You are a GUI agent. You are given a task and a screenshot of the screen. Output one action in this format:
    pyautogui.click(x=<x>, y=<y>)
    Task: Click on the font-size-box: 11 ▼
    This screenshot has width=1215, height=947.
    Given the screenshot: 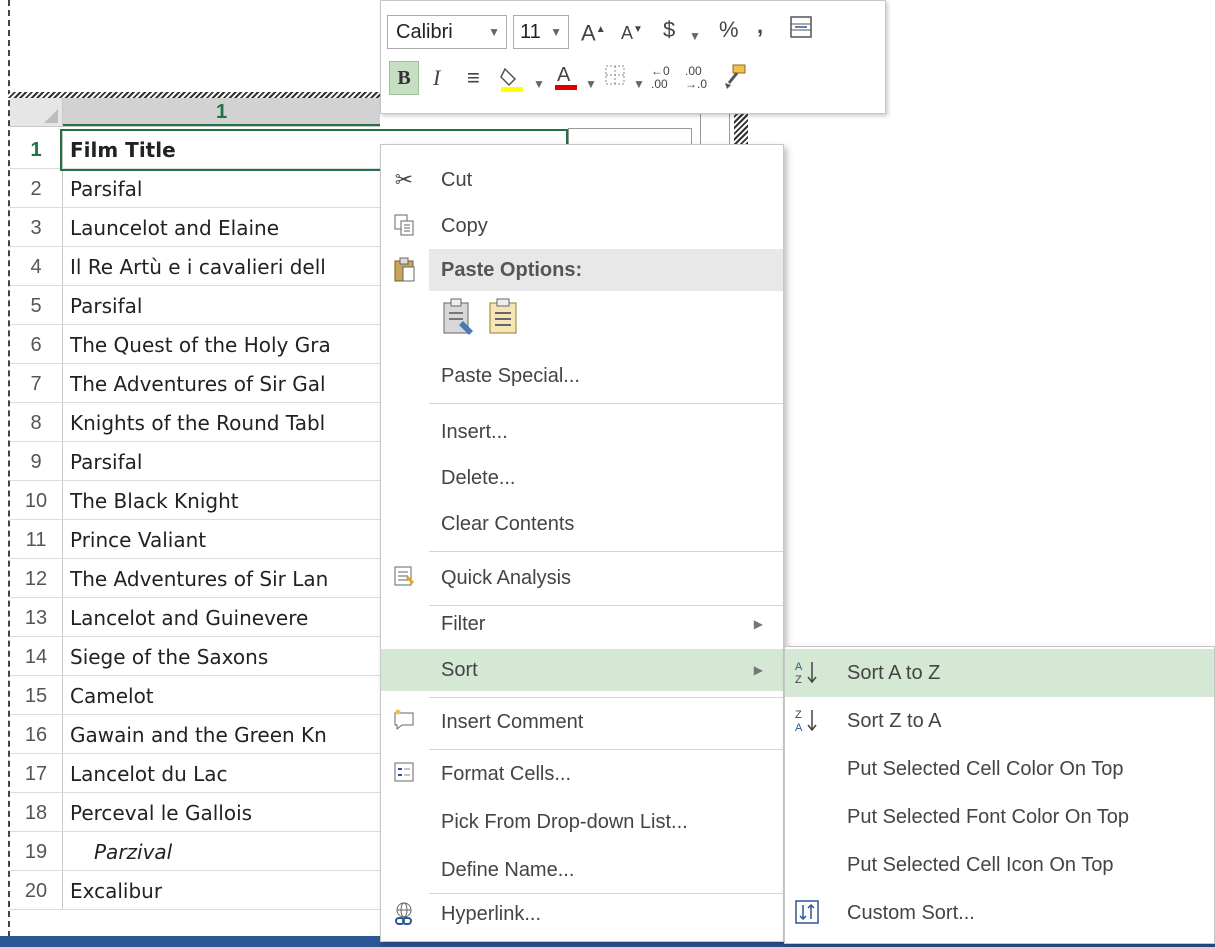 What is the action you would take?
    pyautogui.click(x=541, y=32)
    